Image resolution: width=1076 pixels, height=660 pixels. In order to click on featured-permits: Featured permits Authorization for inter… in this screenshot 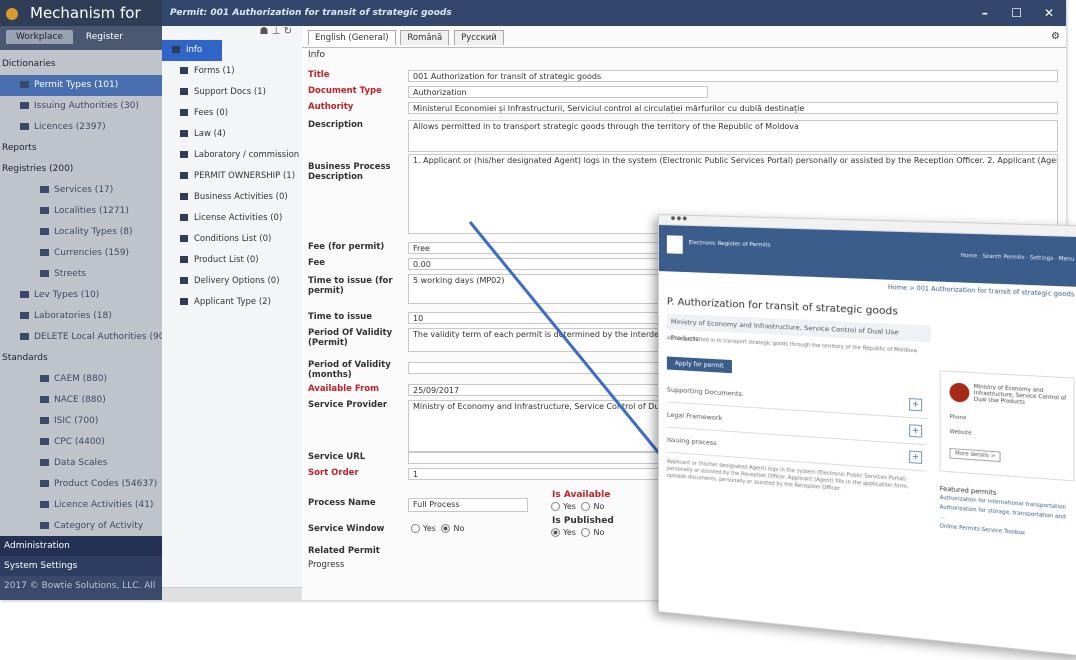, I will do `click(1006, 513)`.